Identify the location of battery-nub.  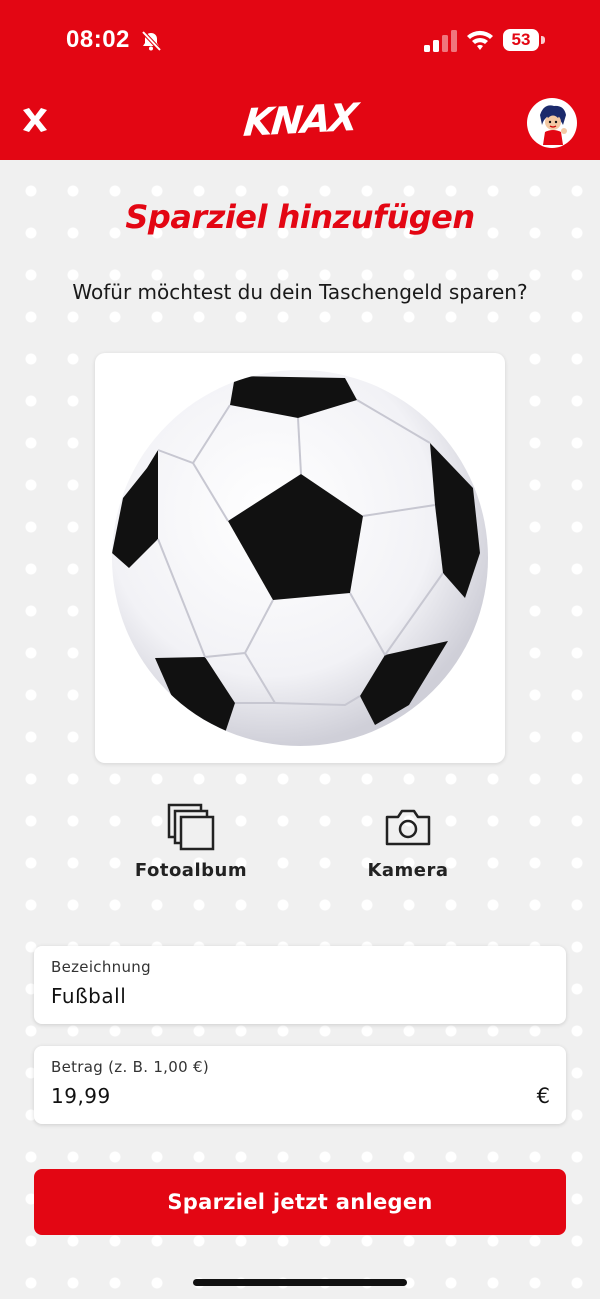
(543, 40).